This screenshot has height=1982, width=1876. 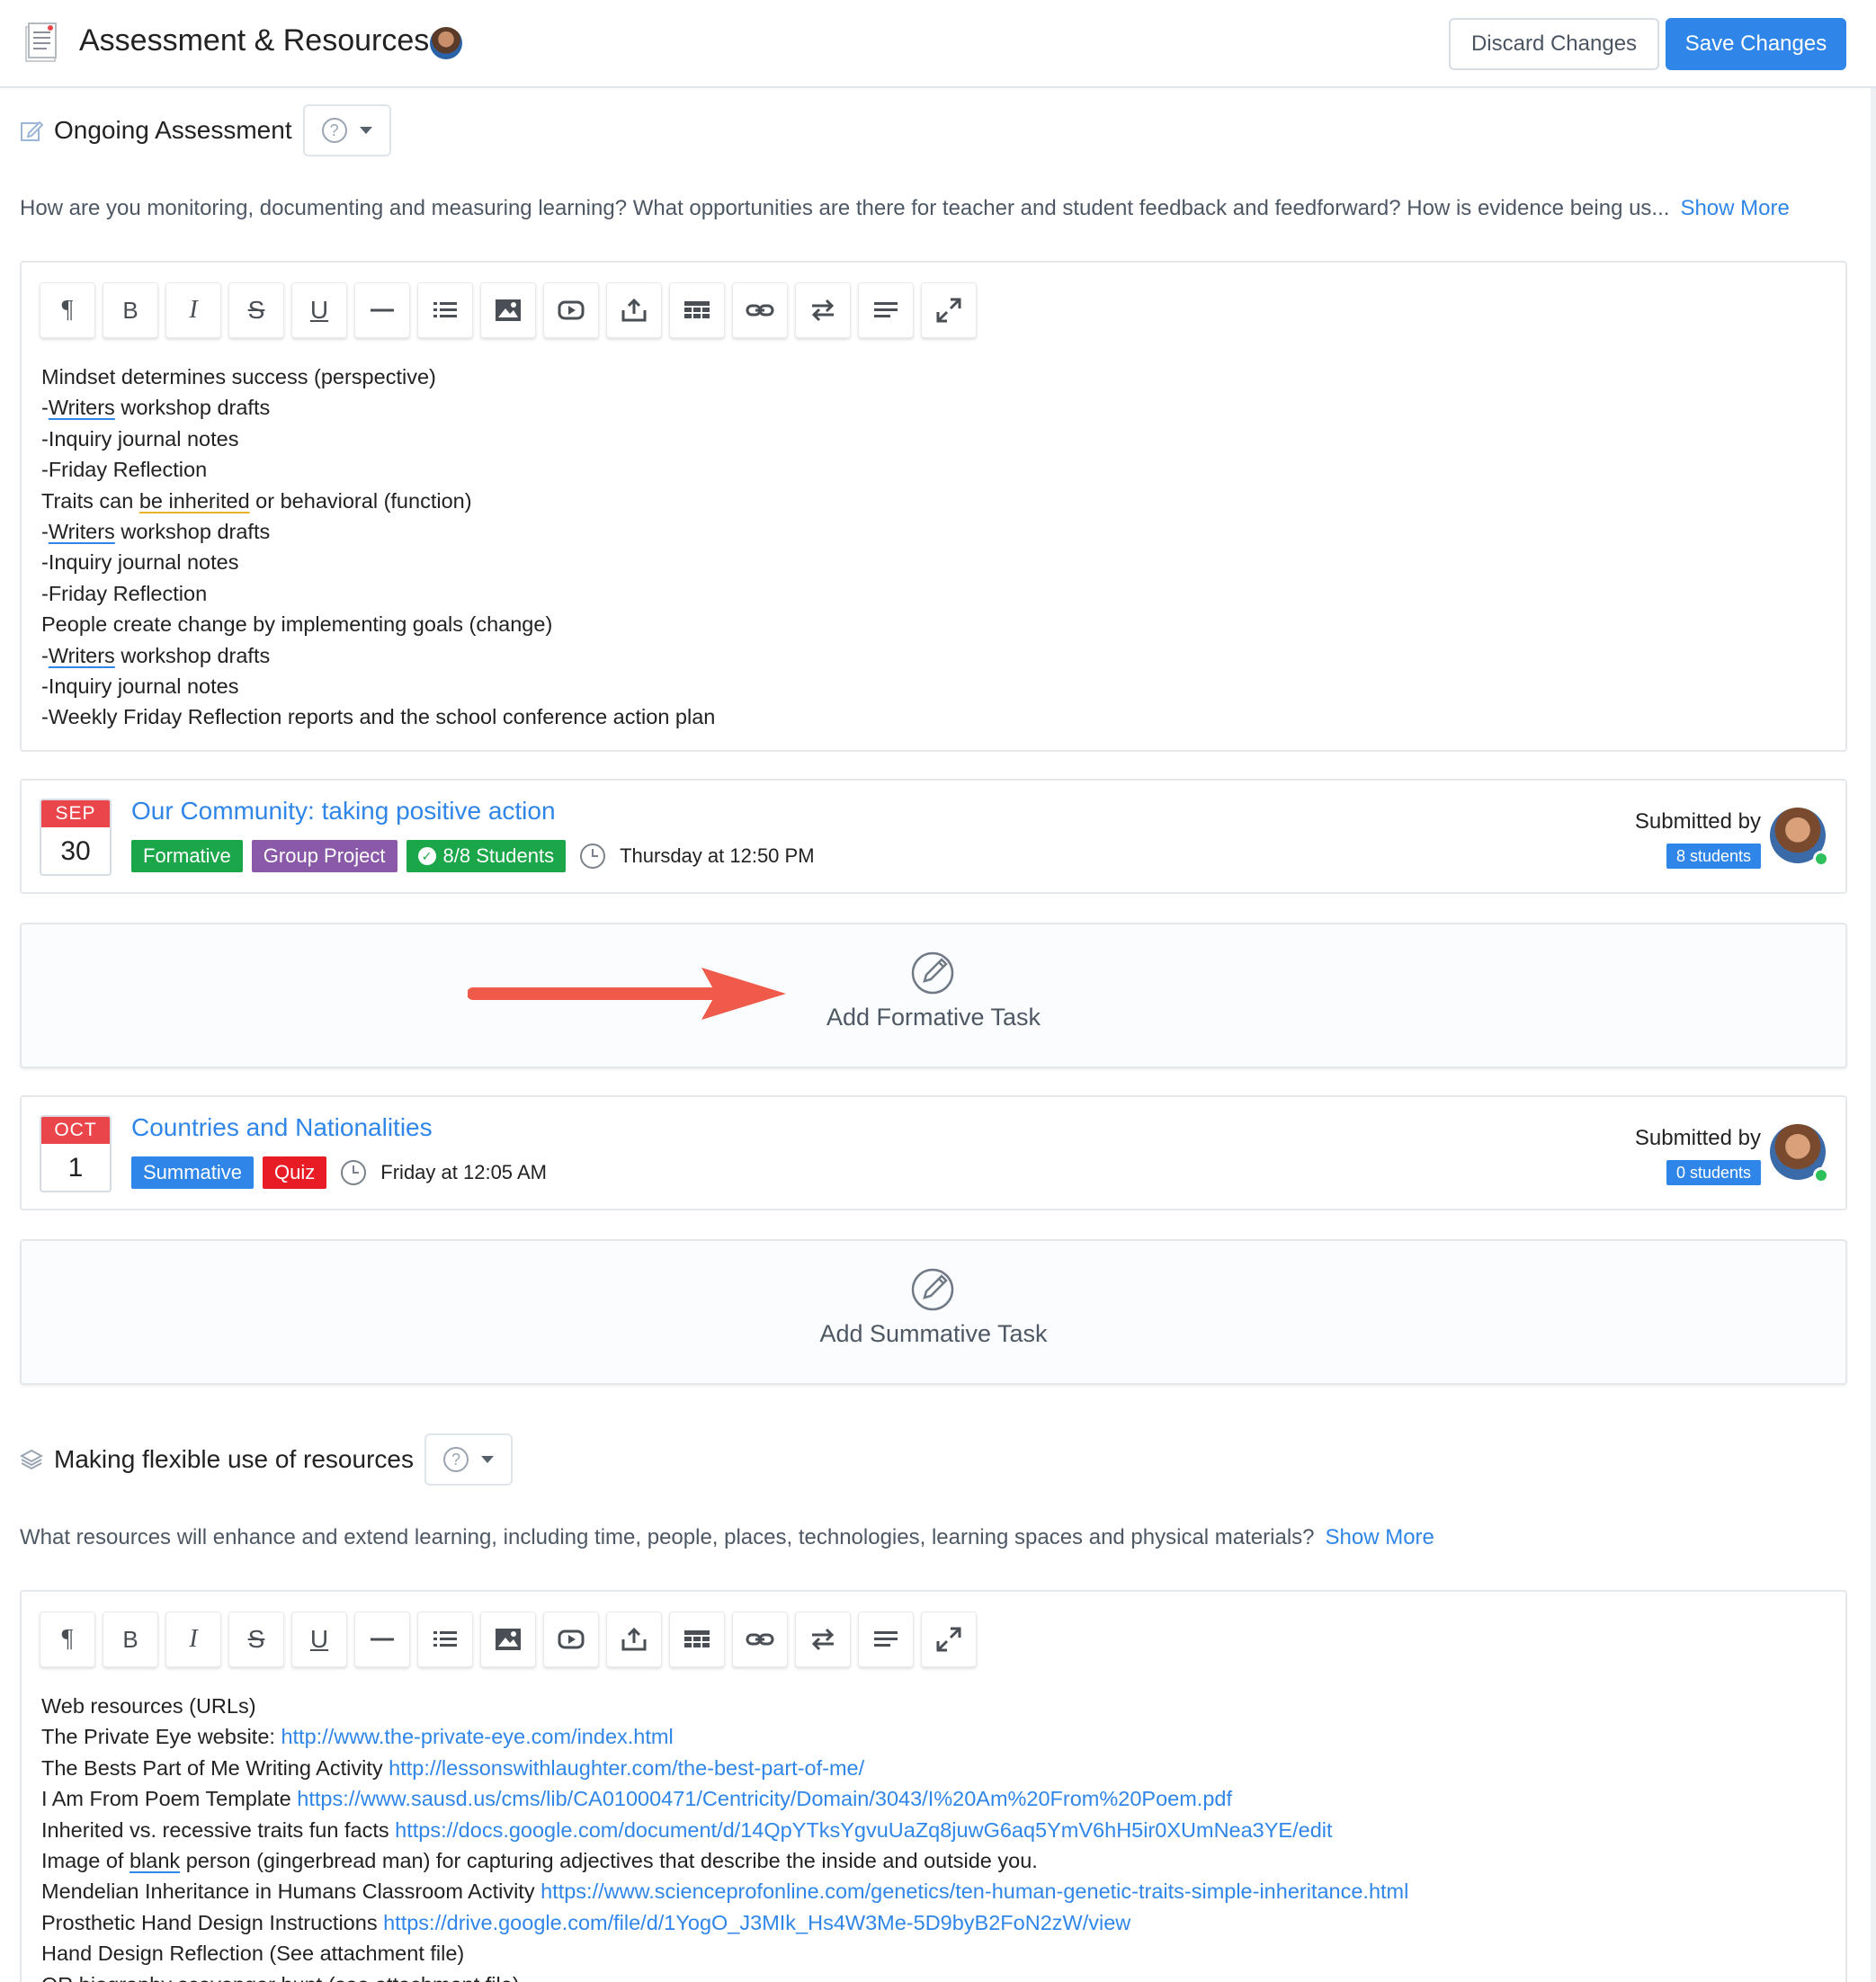 I want to click on chevron-down-icon, so click(x=487, y=1459).